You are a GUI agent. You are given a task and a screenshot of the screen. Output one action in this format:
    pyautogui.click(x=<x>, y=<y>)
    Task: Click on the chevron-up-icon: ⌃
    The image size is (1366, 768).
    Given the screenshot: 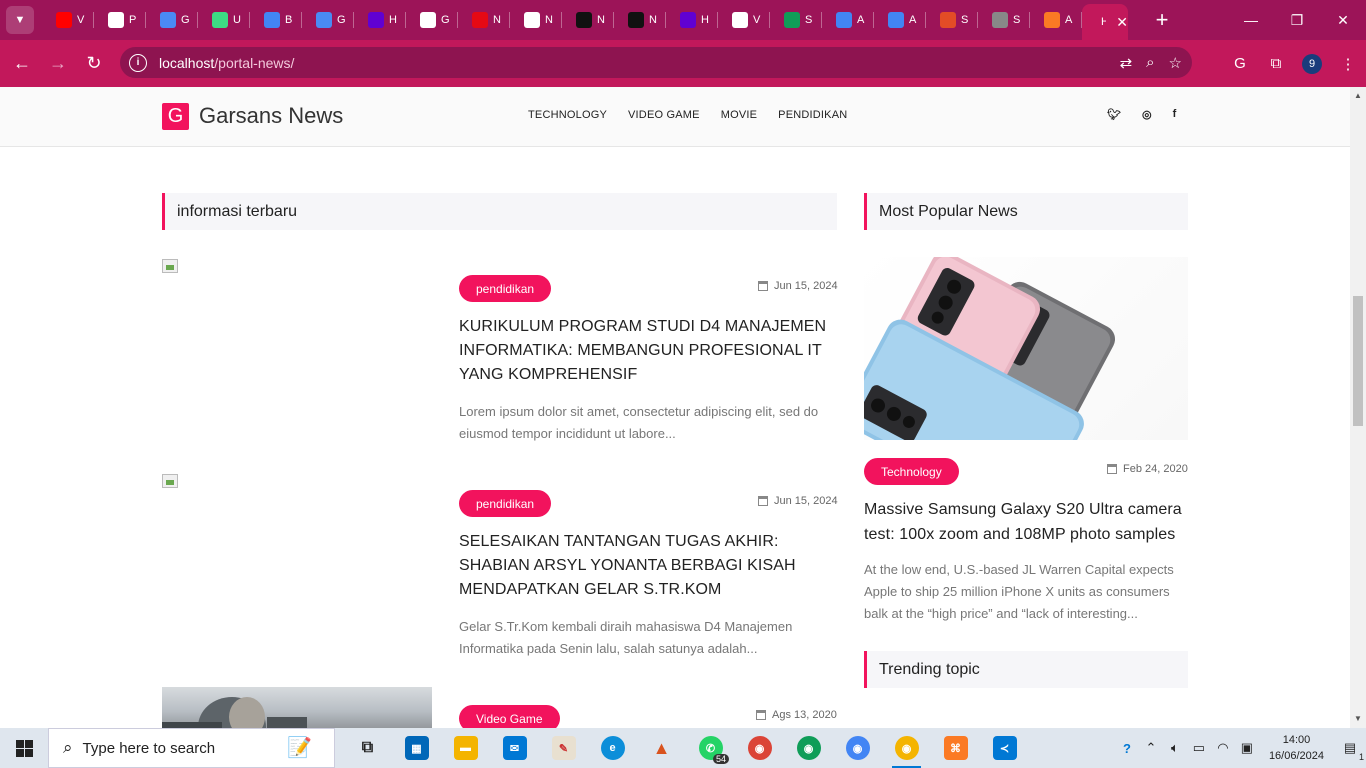 What is the action you would take?
    pyautogui.click(x=1151, y=748)
    